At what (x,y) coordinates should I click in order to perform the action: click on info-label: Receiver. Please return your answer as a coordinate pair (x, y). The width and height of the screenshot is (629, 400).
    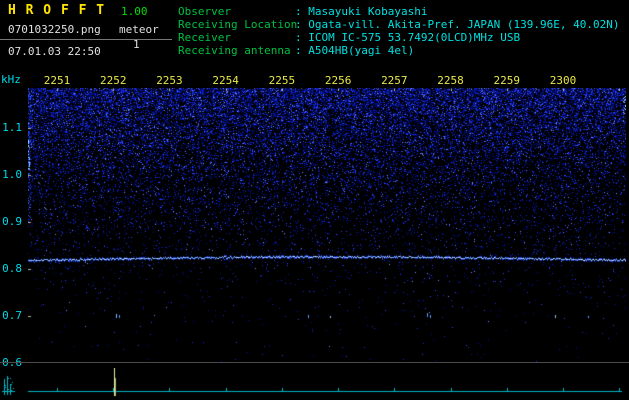
    Looking at the image, I should click on (204, 37).